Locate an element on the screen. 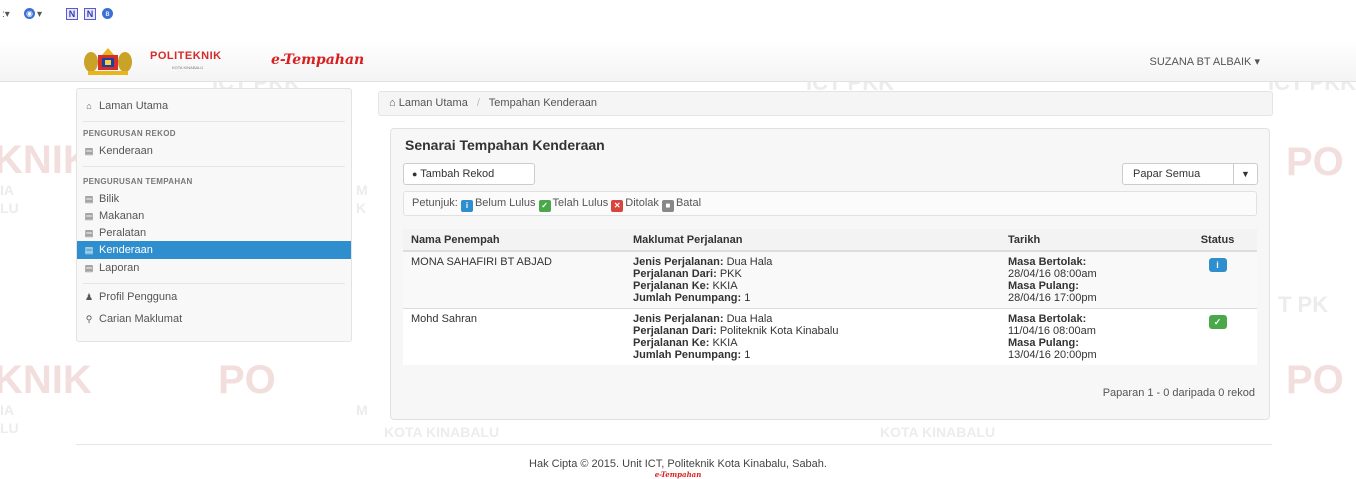 Image resolution: width=1356 pixels, height=479 pixels. sidebar-item-home: ⌂ Laman Utama is located at coordinates (214, 106).